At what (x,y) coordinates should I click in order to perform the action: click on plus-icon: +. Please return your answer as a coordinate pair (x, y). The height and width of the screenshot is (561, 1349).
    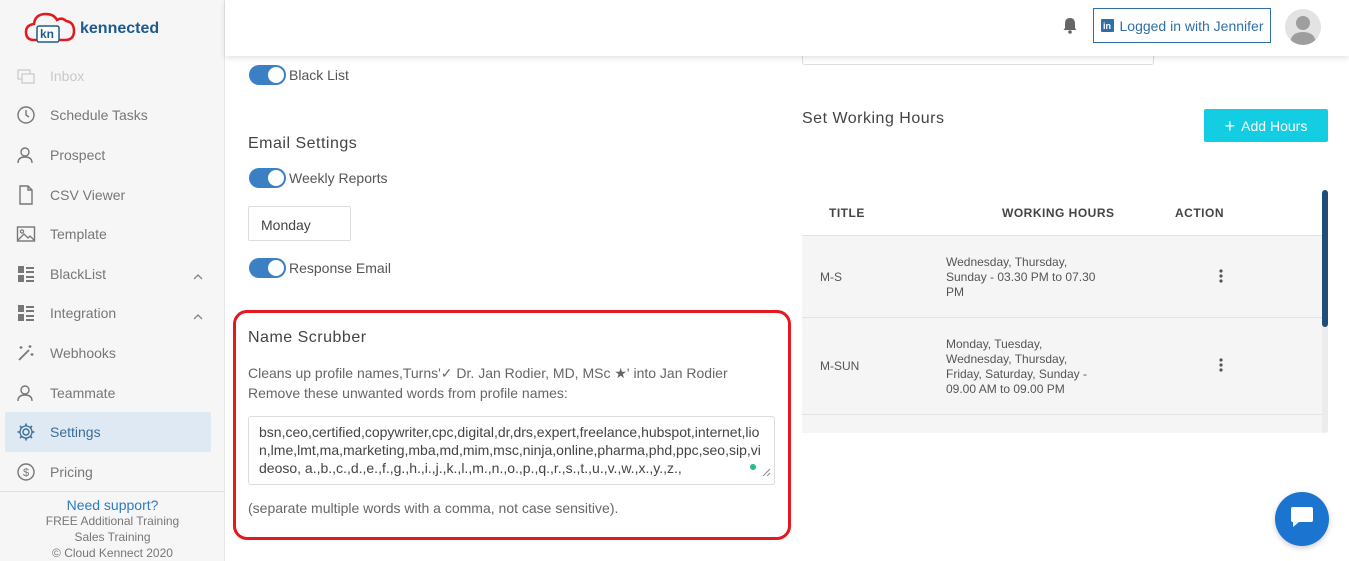
    Looking at the image, I should click on (1230, 125).